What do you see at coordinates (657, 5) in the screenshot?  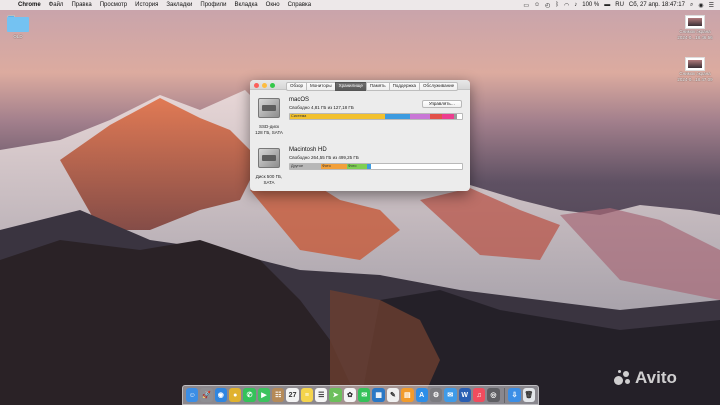 I see `clock: Сб, 27 апр. 18:47:17` at bounding box center [657, 5].